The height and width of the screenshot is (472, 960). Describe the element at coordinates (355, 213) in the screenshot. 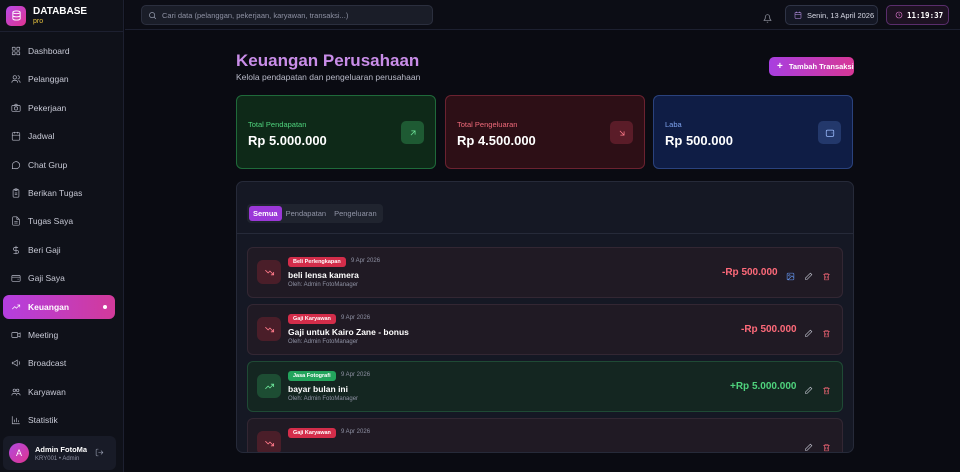

I see `tab-pengeluaran: Pengeluaran` at that location.